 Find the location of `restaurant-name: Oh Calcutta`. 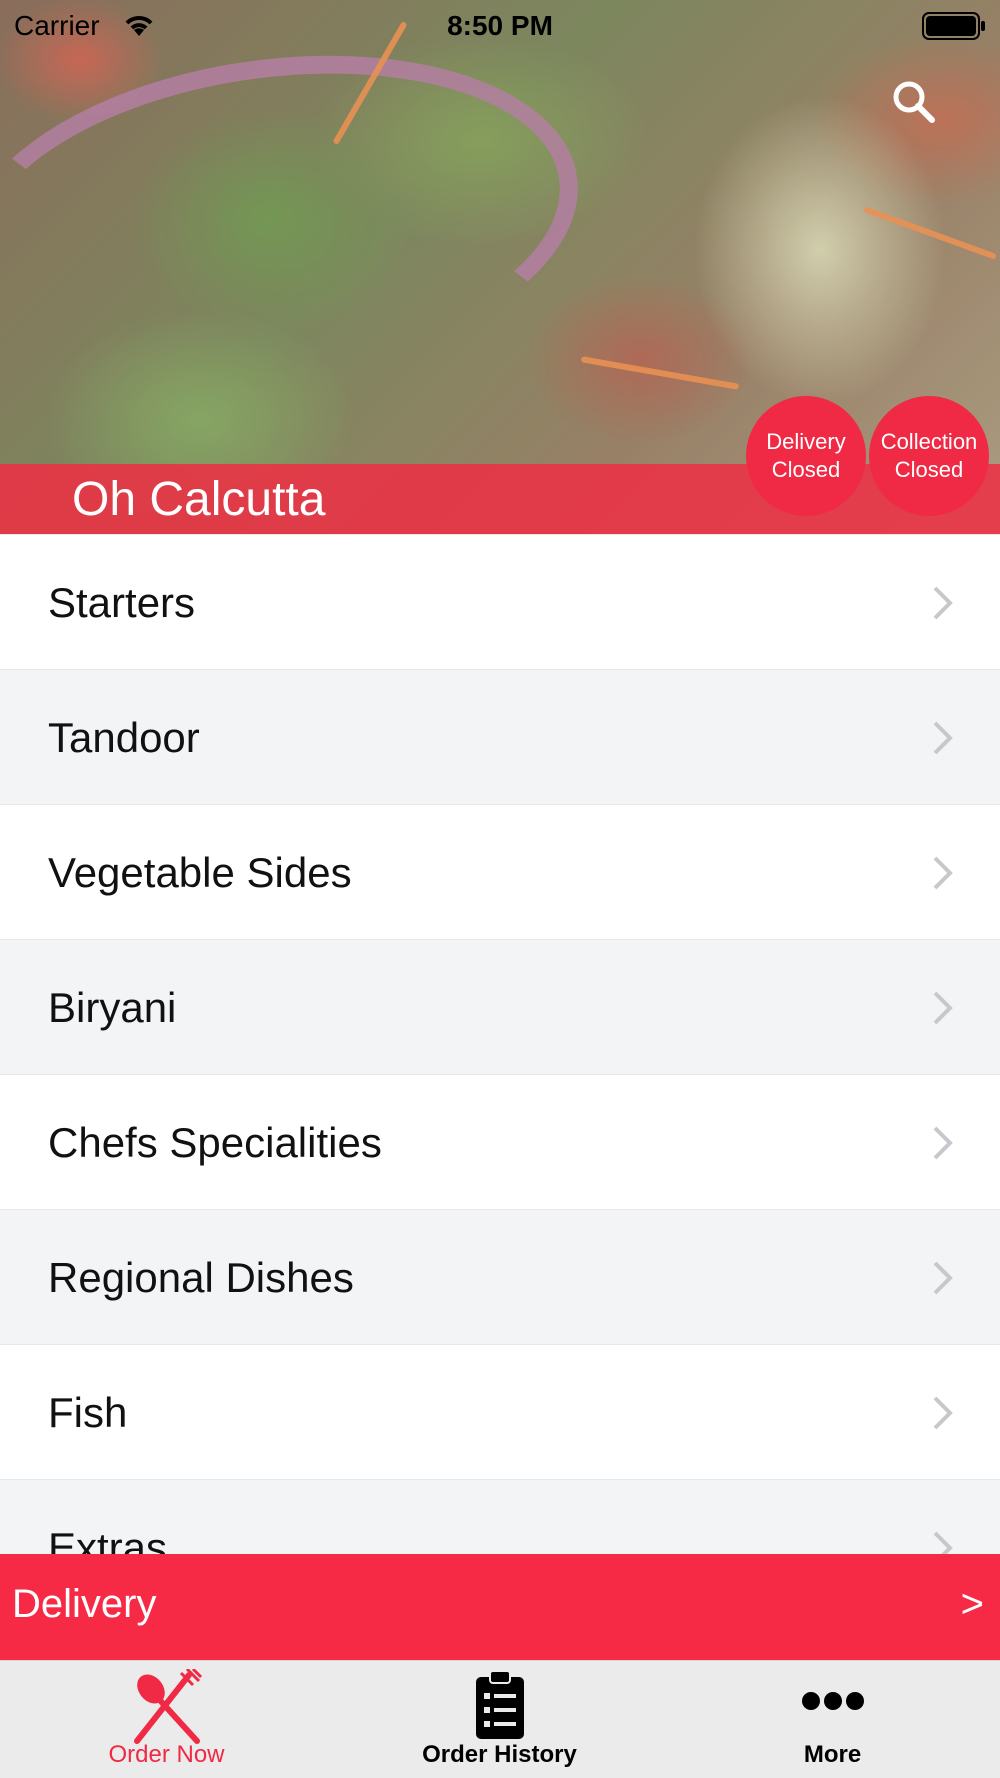

restaurant-name: Oh Calcutta is located at coordinates (199, 499).